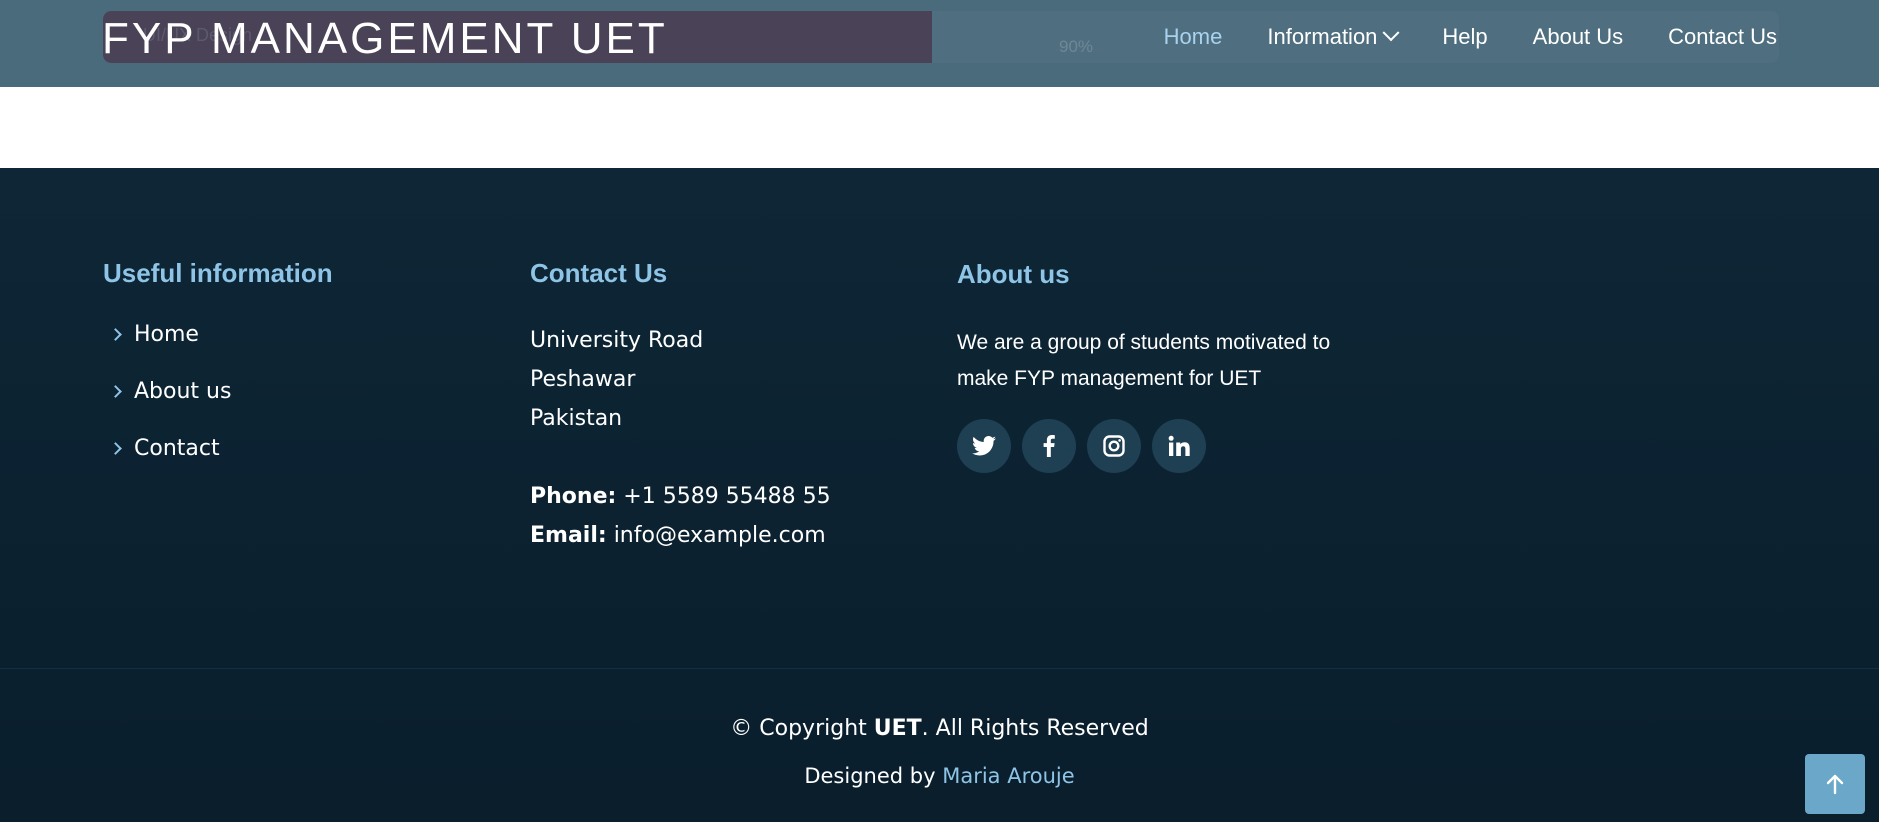  I want to click on email-line: Email: info@example.com, so click(678, 535).